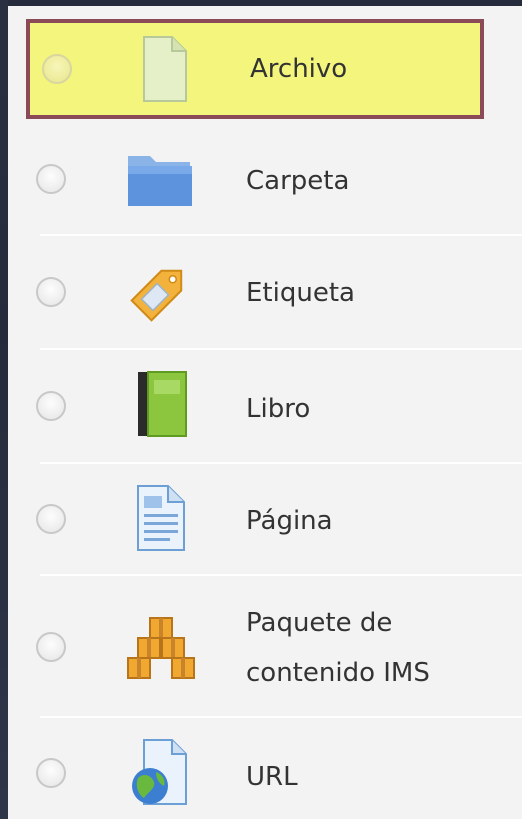 Image resolution: width=522 pixels, height=819 pixels. Describe the element at coordinates (298, 181) in the screenshot. I see `module-label: Carpeta` at that location.